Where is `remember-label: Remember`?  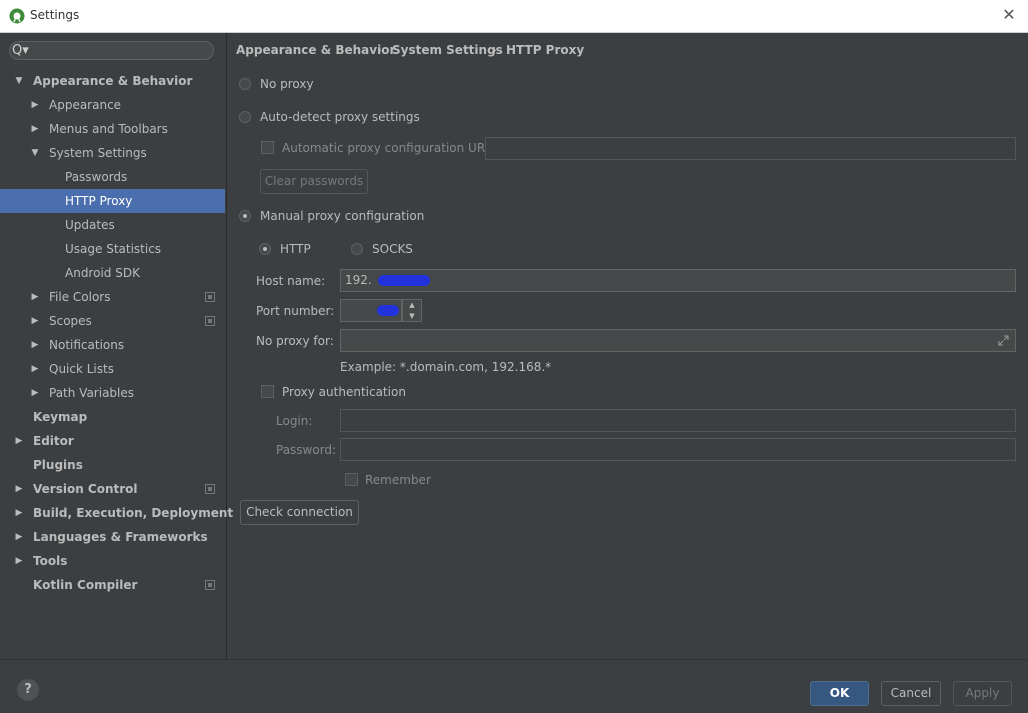 remember-label: Remember is located at coordinates (398, 480).